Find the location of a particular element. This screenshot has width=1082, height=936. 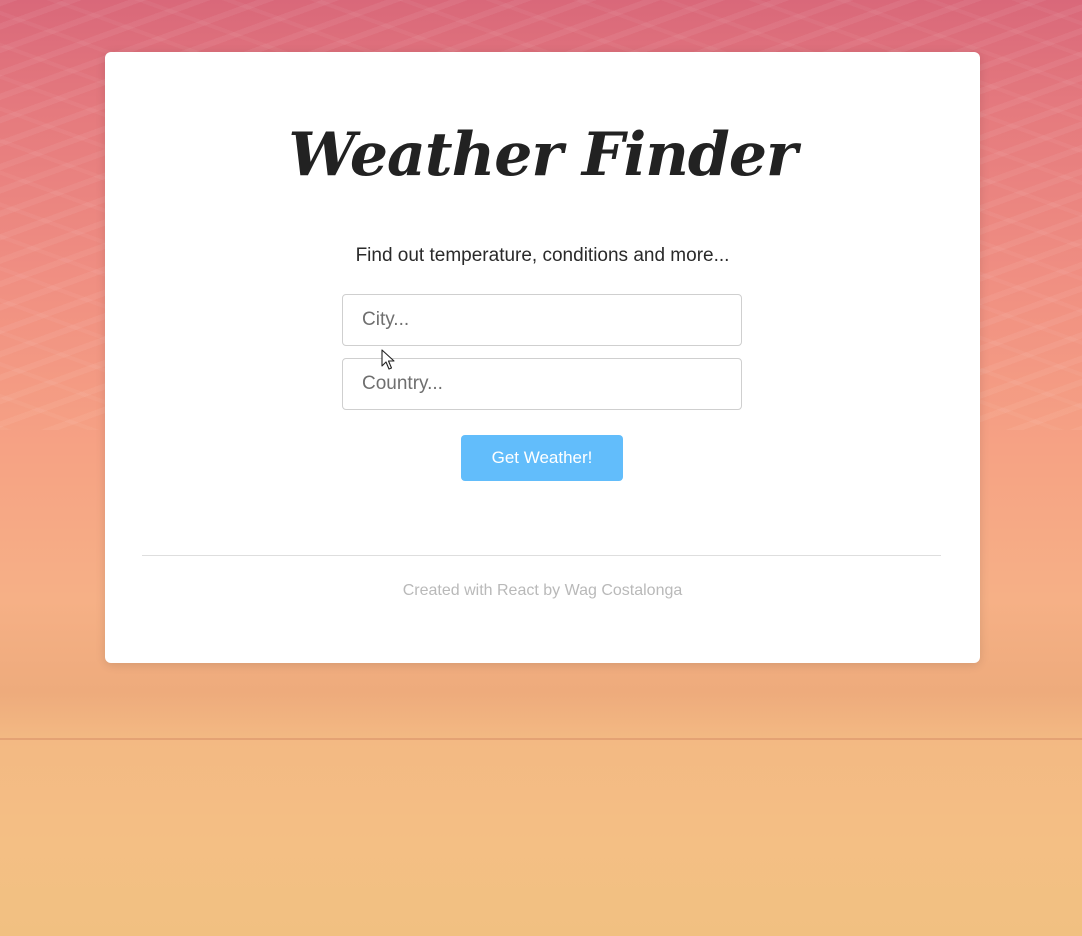

mouse-pointer-icon is located at coordinates (388, 359).